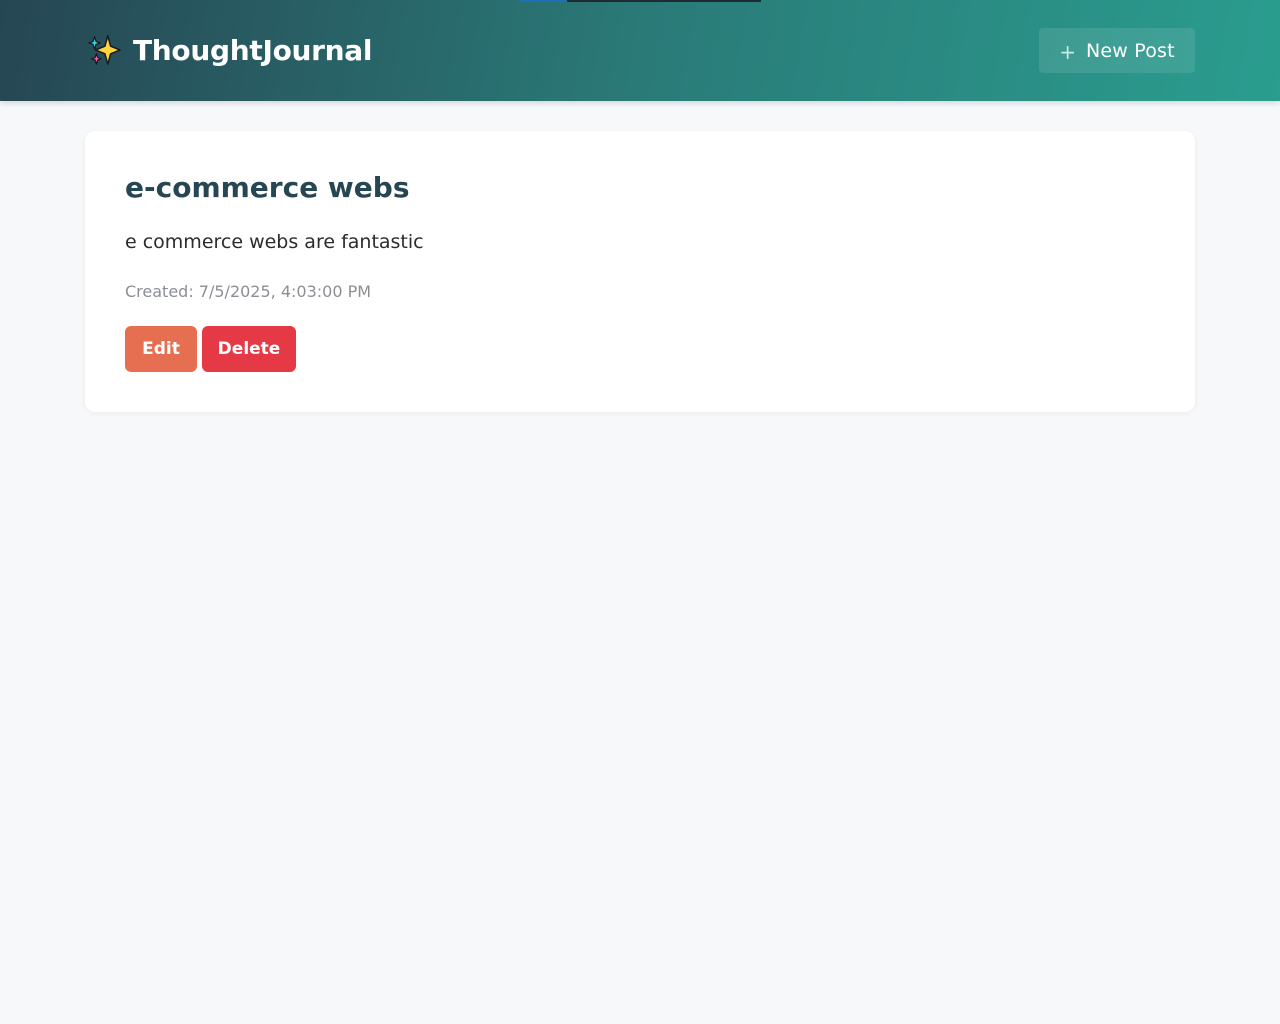 The image size is (1280, 1024). I want to click on app-header: ThoughtJournal + New Post, so click(640, 50).